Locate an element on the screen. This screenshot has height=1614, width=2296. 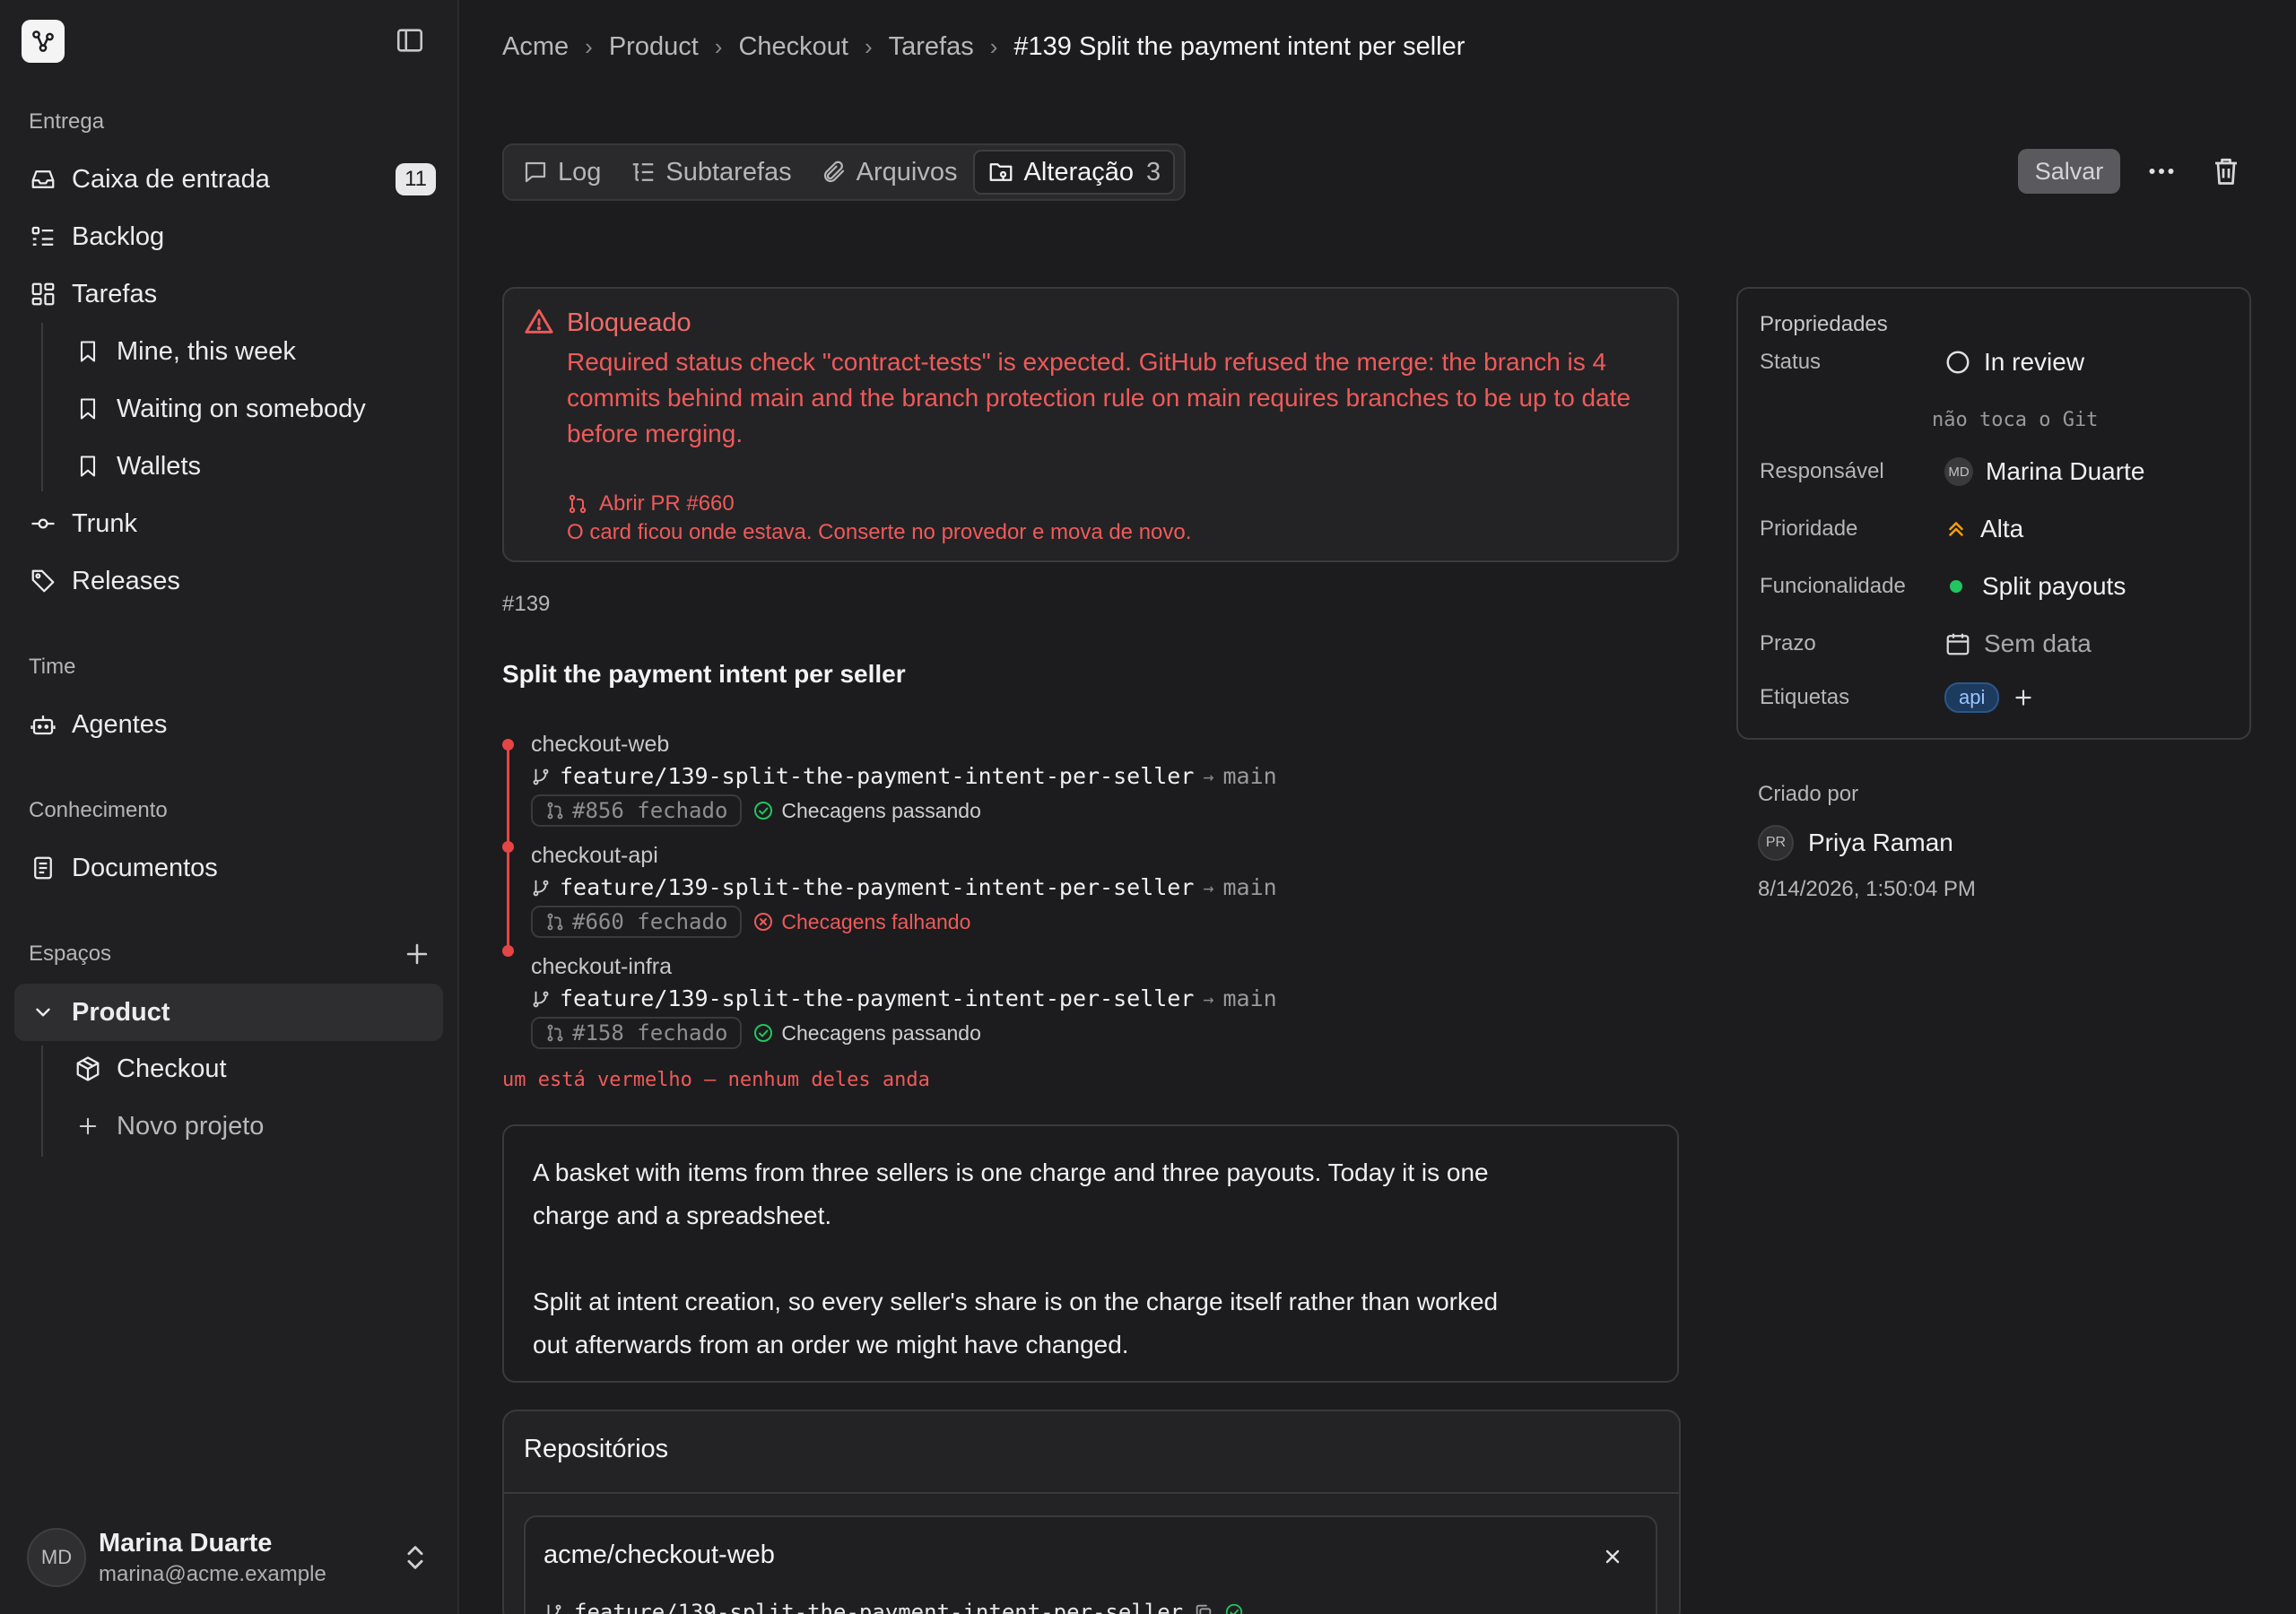
x-circle-icon is located at coordinates (763, 922).